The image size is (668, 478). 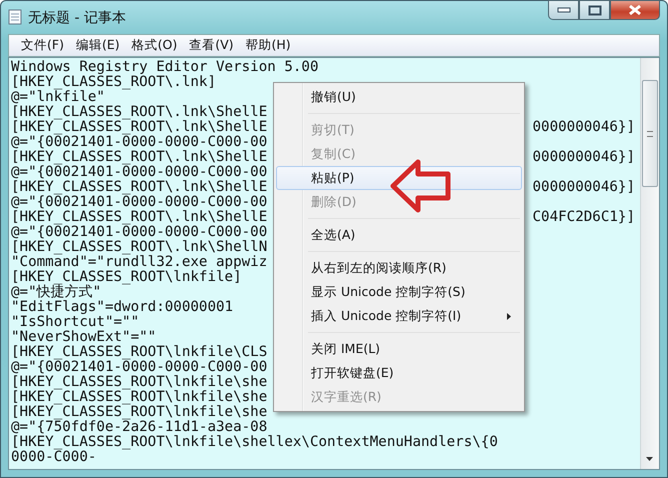 I want to click on grip-icon, so click(x=650, y=133).